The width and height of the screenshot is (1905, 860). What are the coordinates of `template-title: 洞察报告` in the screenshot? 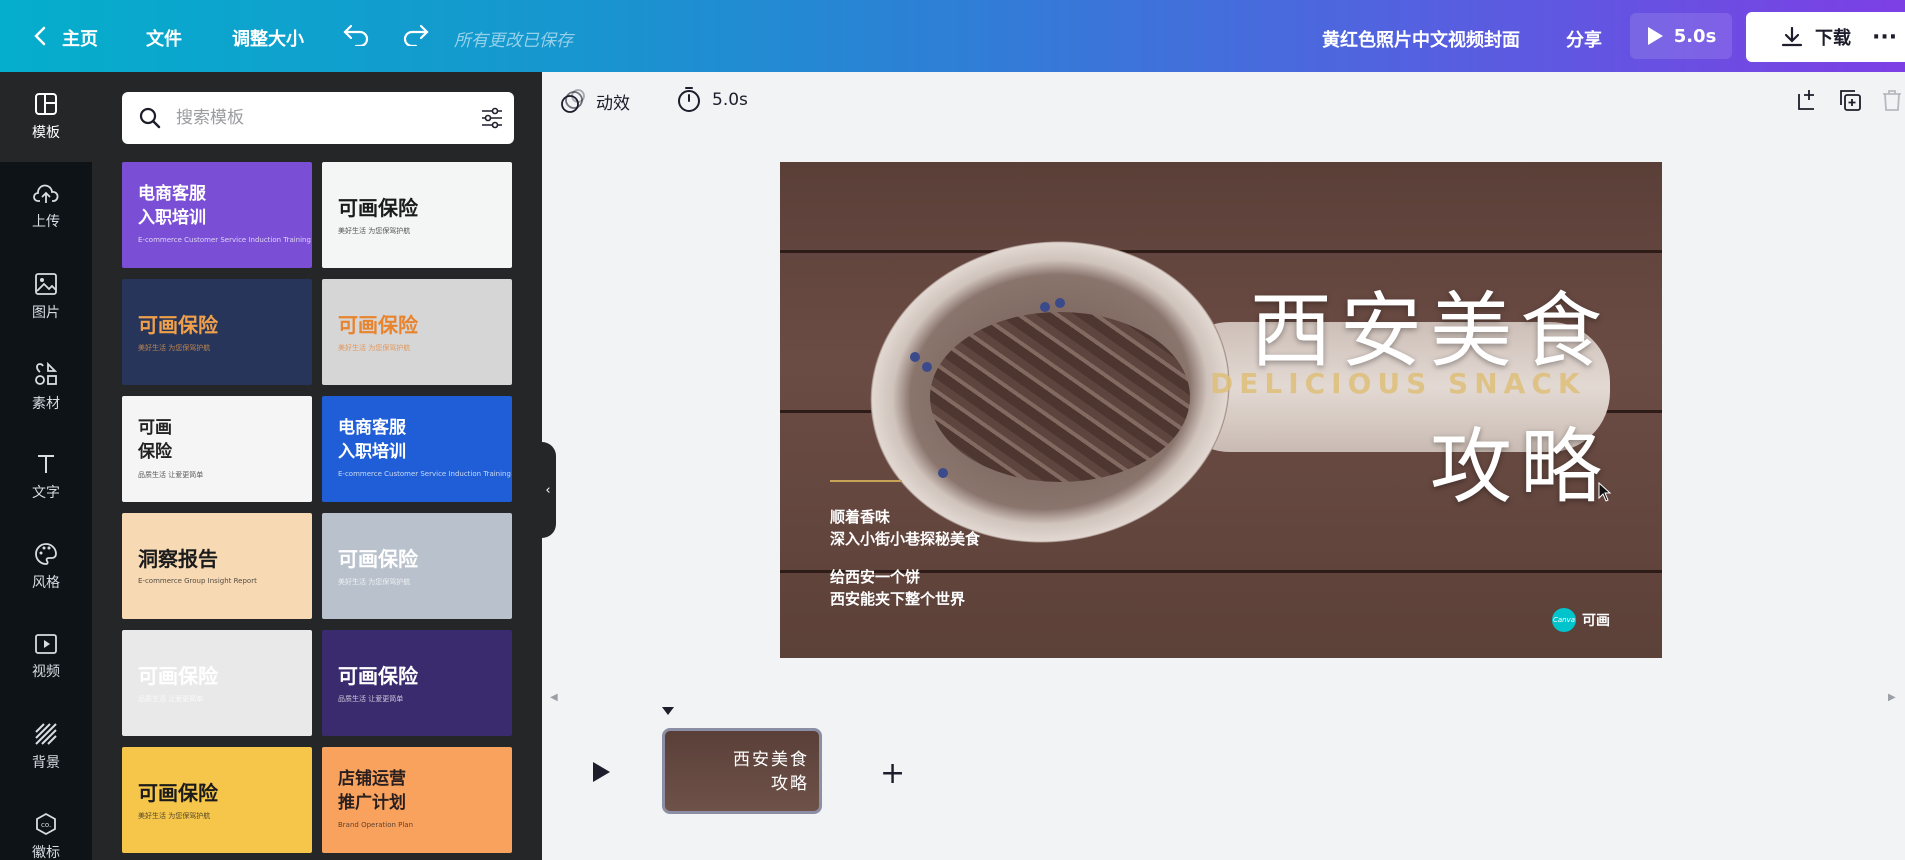 It's located at (178, 559).